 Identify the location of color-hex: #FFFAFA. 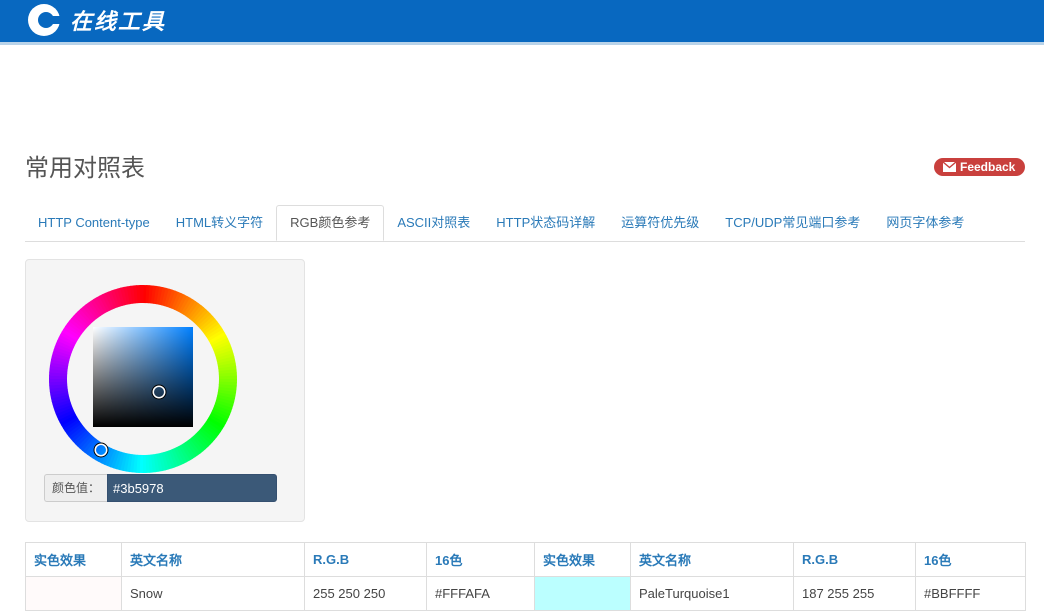
(480, 593).